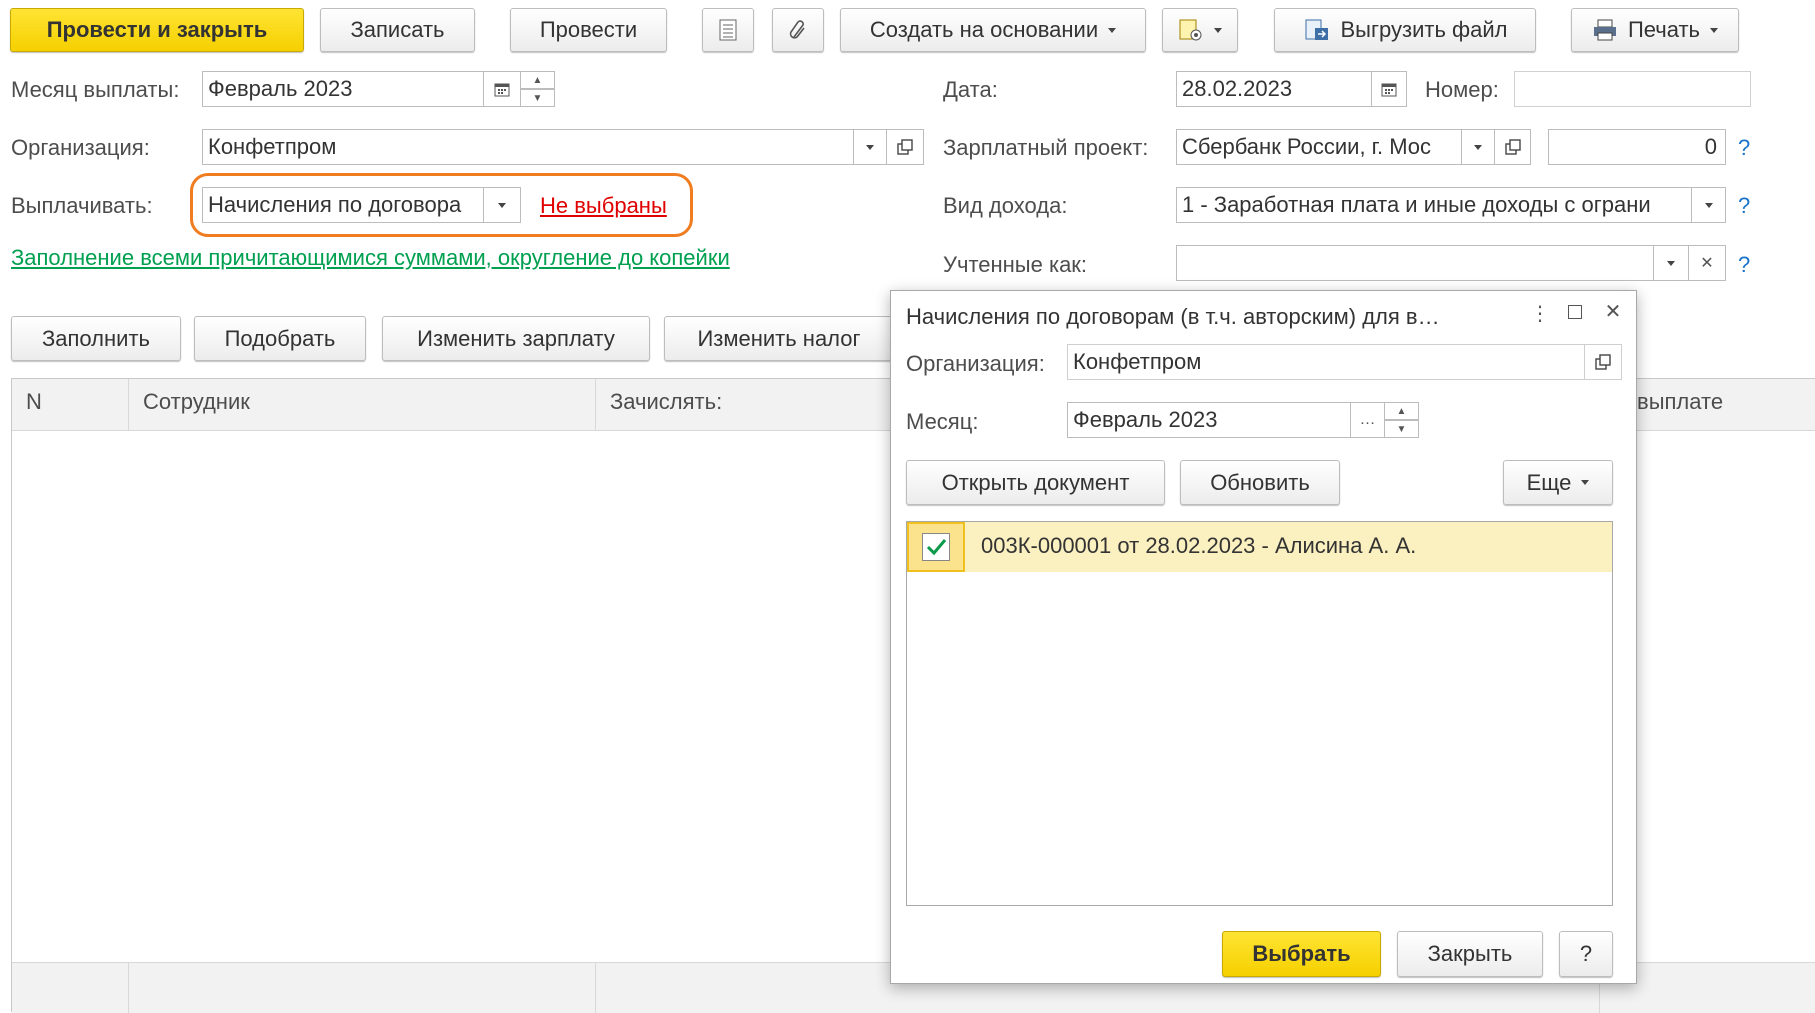 The image size is (1815, 1013). I want to click on attachments-button, so click(798, 30).